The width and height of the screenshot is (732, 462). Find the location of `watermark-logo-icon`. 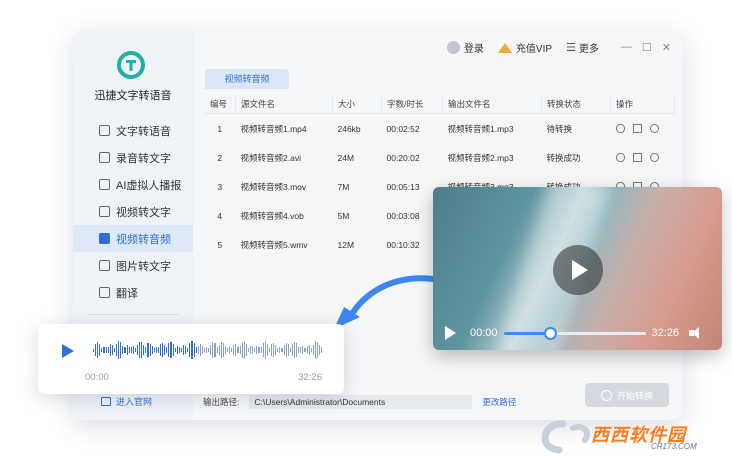

watermark-logo-icon is located at coordinates (566, 437).